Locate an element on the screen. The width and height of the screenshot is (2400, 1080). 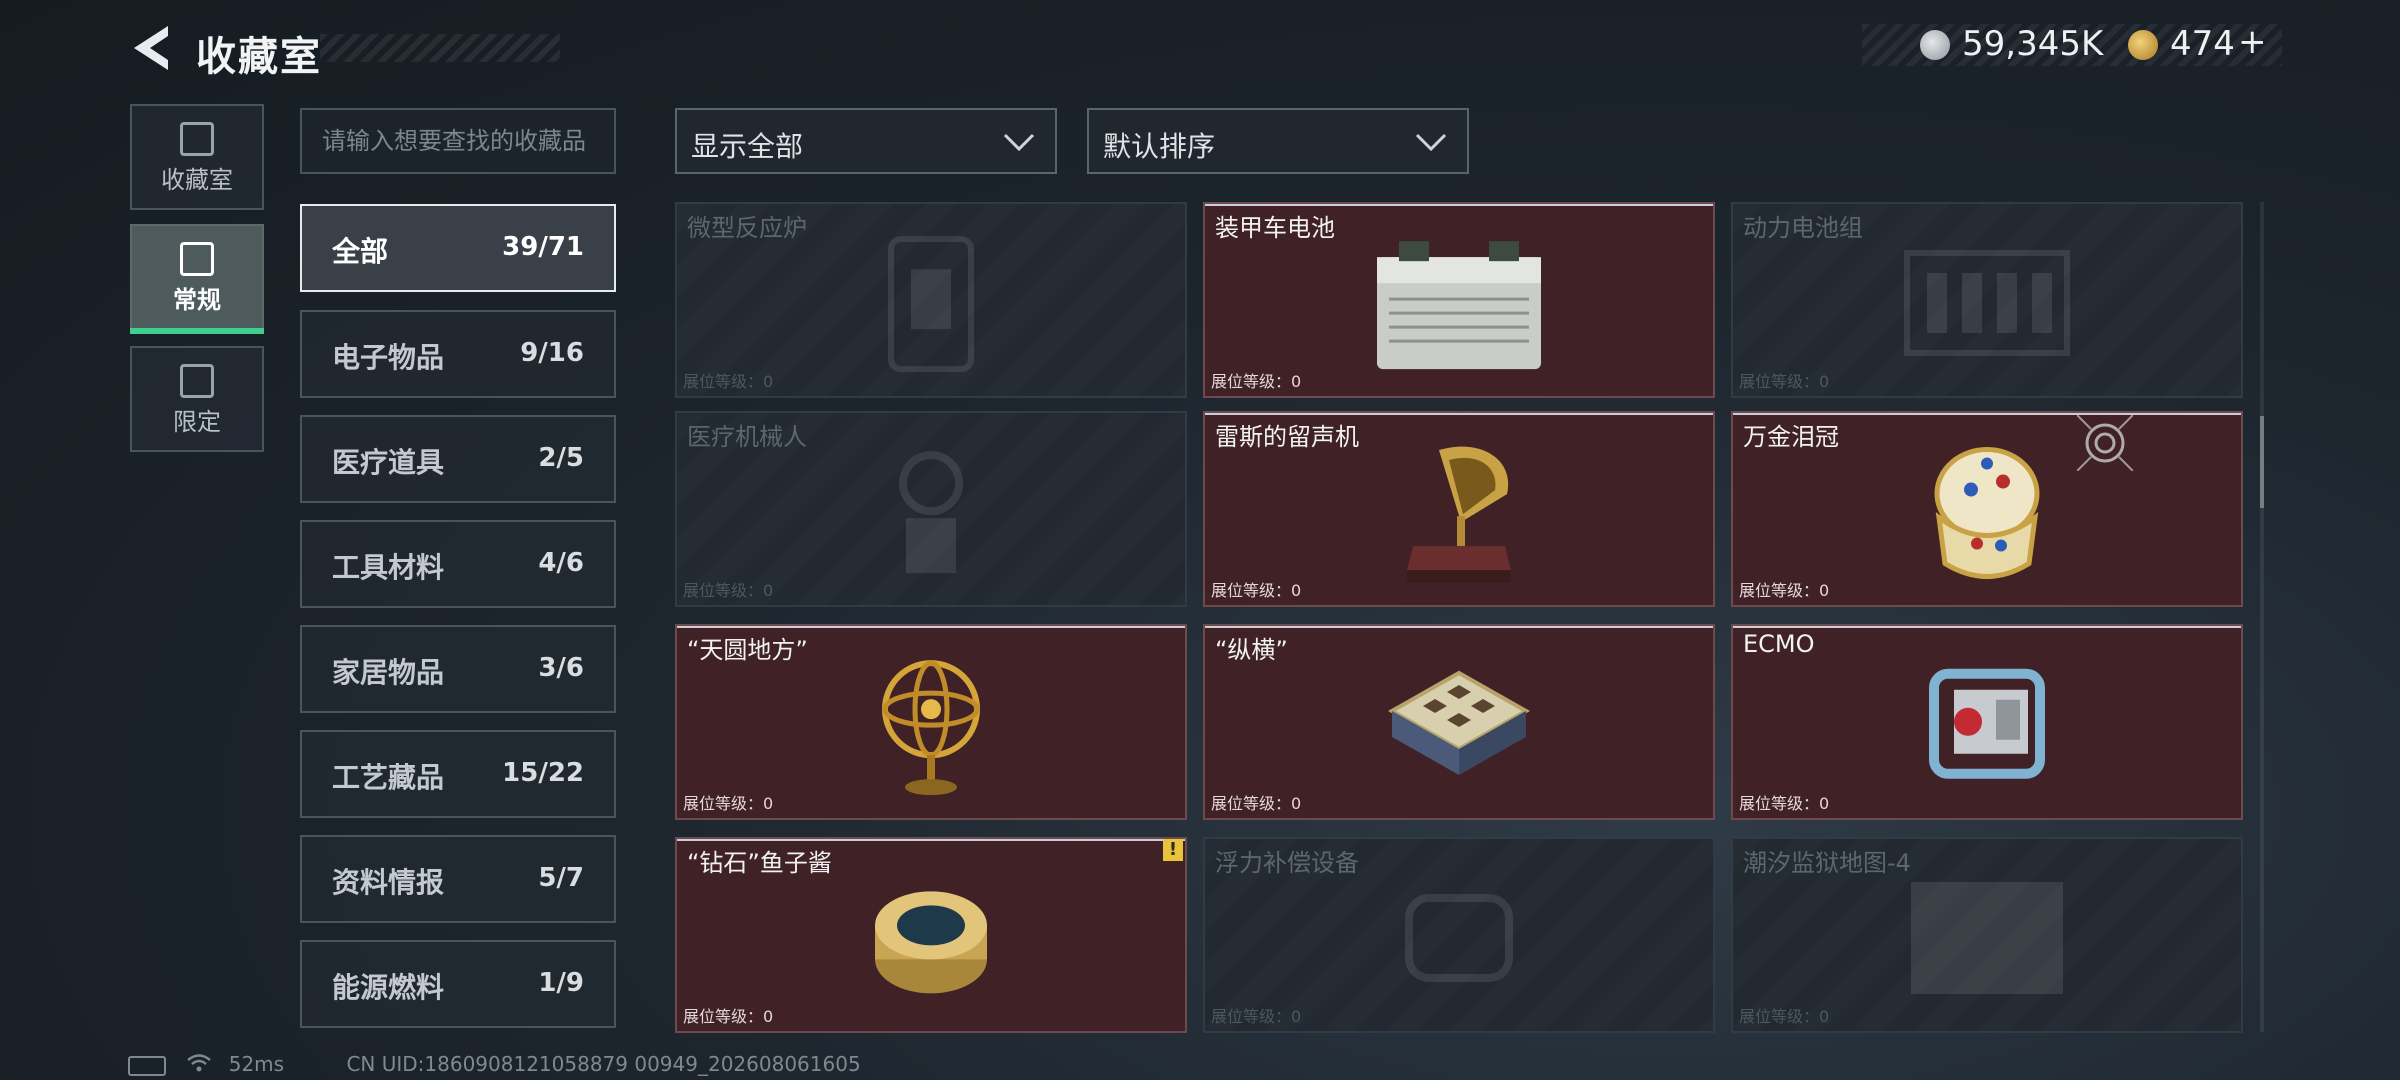
category-count: 5/7 is located at coordinates (561, 878).